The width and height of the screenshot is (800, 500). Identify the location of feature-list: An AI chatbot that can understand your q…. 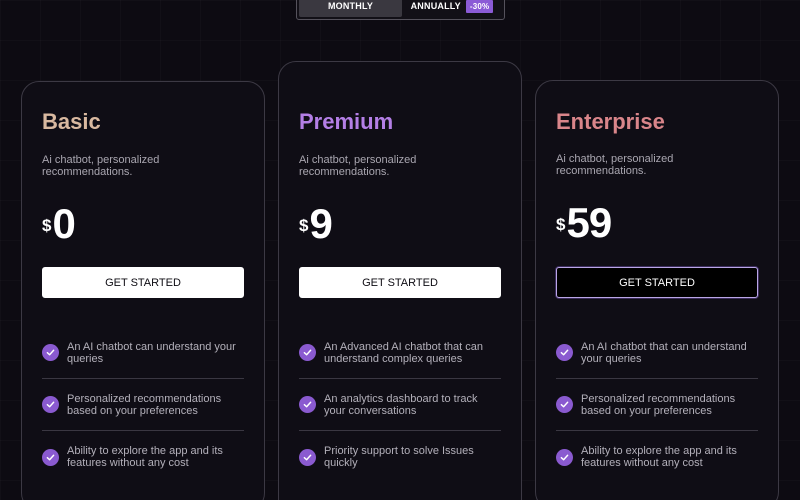
(657, 405).